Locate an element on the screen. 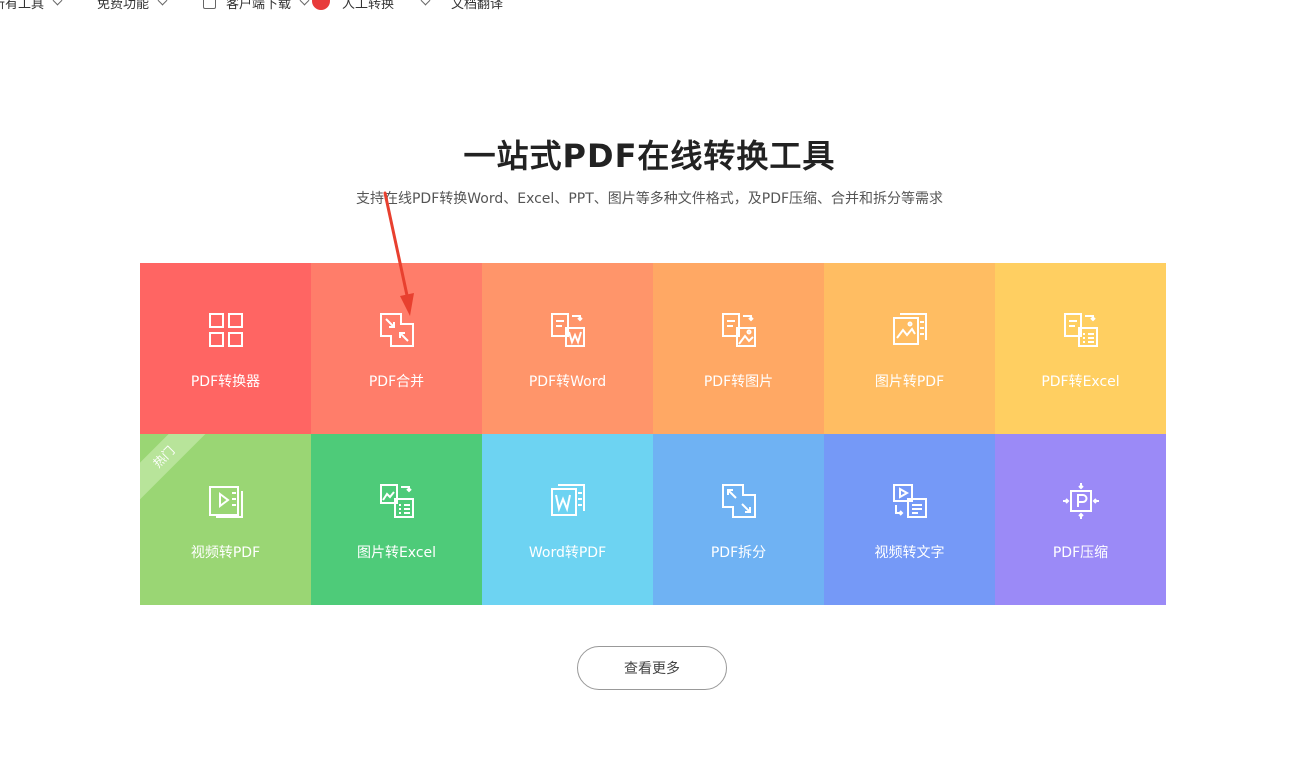  tool-tile-pdf-to-excel: PDF转Excel is located at coordinates (1080, 348).